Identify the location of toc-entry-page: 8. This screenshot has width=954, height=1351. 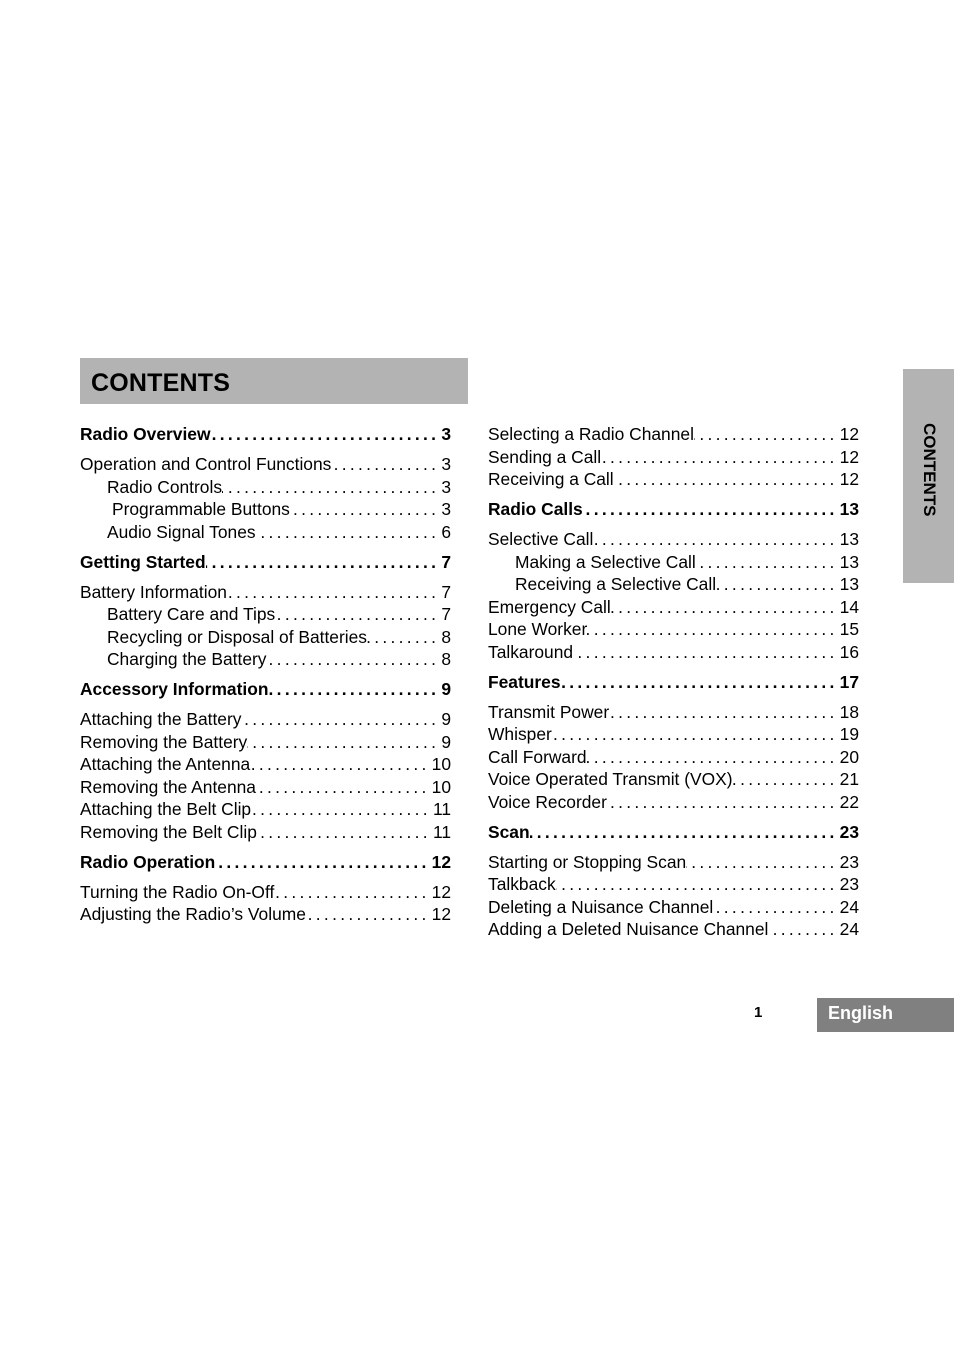
(446, 636).